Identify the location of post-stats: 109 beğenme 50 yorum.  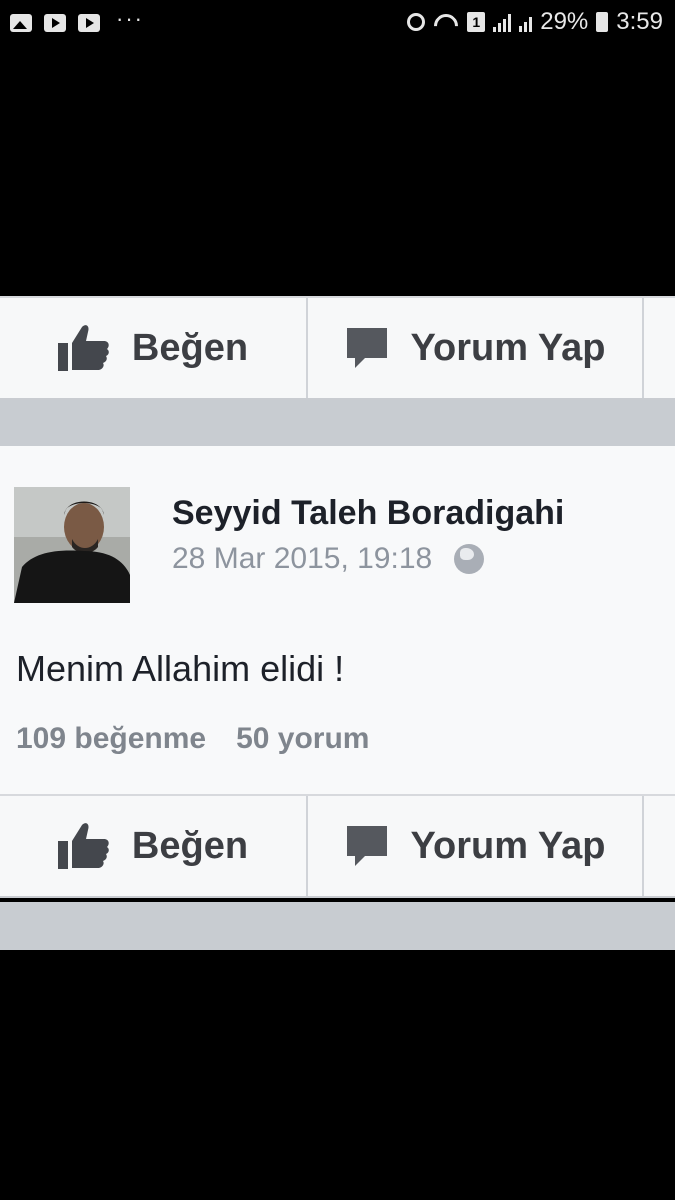
(192, 739).